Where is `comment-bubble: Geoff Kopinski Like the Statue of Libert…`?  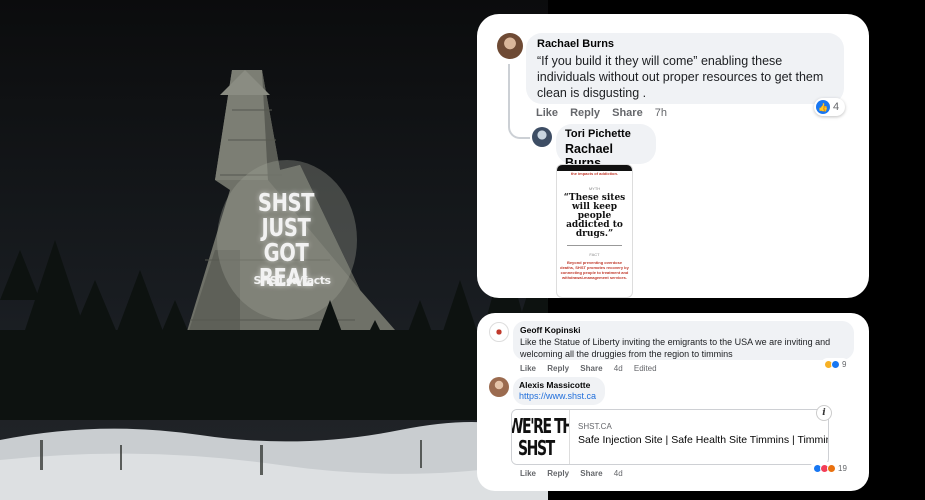
comment-bubble: Geoff Kopinski Like the Statue of Libert… is located at coordinates (683, 340).